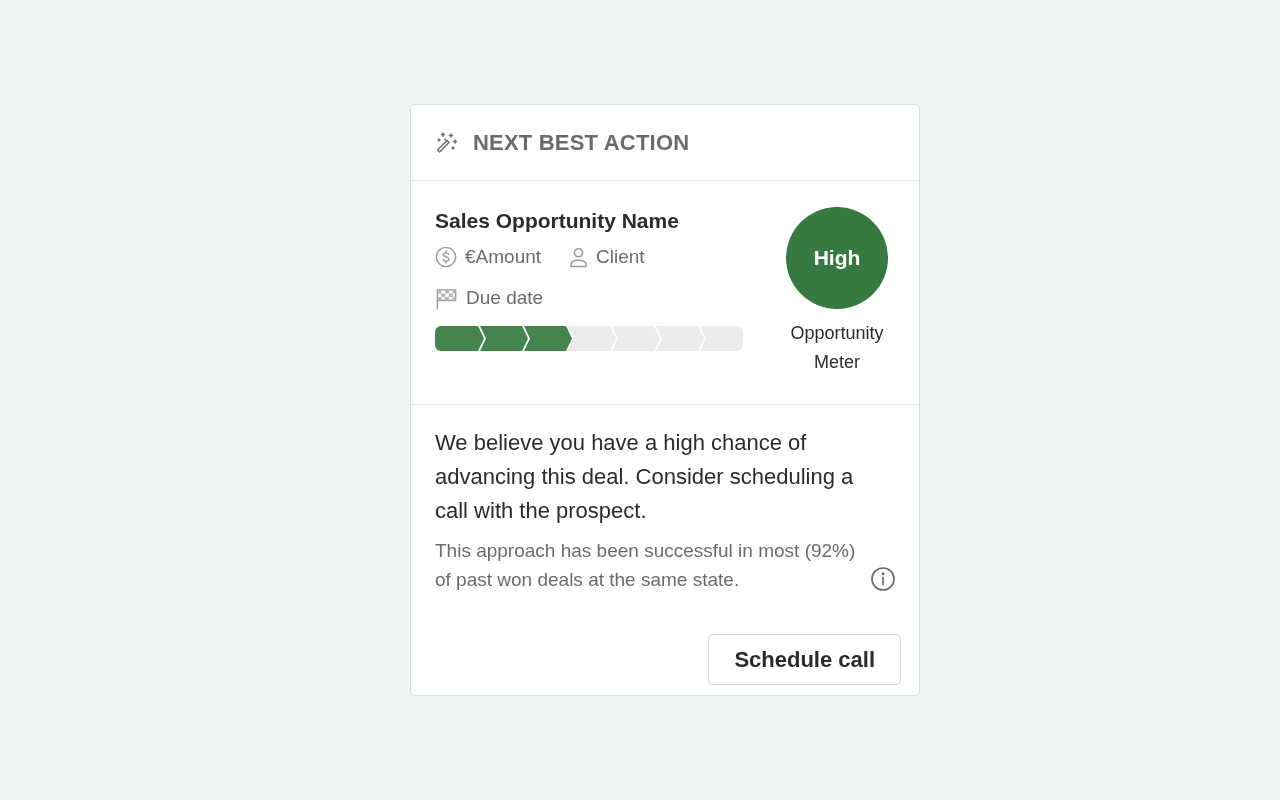 This screenshot has height=800, width=1280. I want to click on checkered-flag-icon, so click(446, 298).